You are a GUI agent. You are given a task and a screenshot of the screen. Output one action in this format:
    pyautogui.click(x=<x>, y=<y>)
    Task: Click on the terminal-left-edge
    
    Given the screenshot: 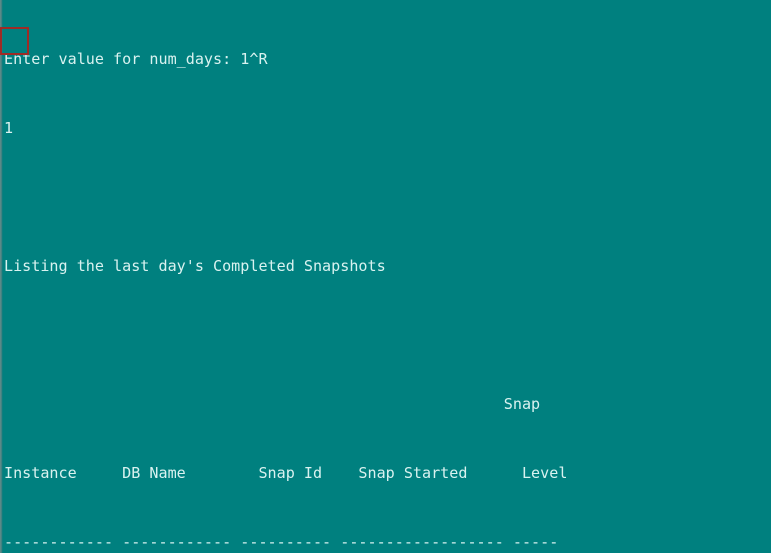 What is the action you would take?
    pyautogui.click(x=1, y=276)
    